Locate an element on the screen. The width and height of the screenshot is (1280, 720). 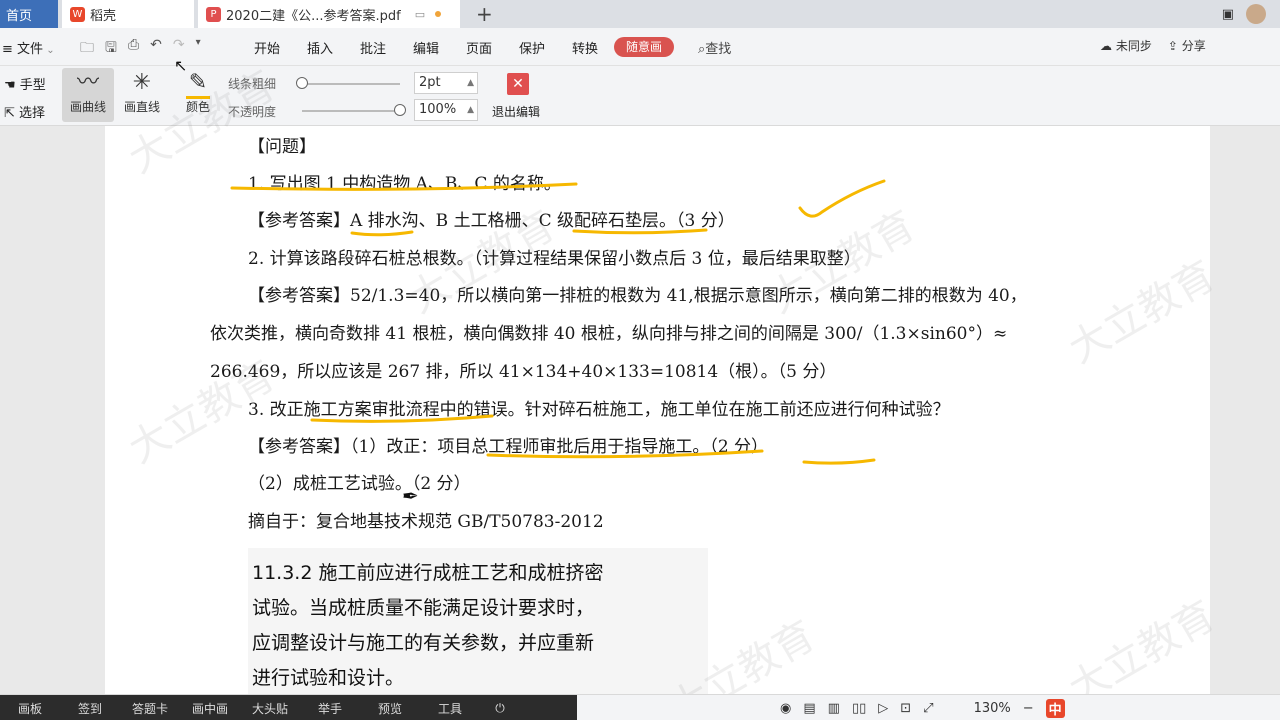
layout-toggle-icon: ▣ is located at coordinates (1228, 14).